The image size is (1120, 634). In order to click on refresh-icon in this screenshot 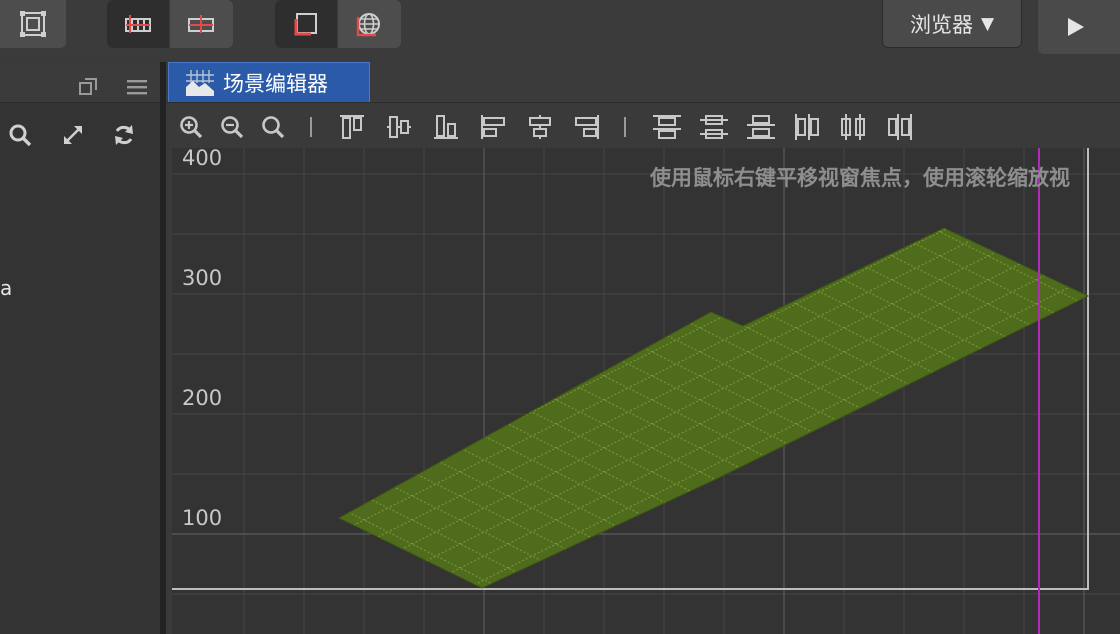, I will do `click(124, 135)`.